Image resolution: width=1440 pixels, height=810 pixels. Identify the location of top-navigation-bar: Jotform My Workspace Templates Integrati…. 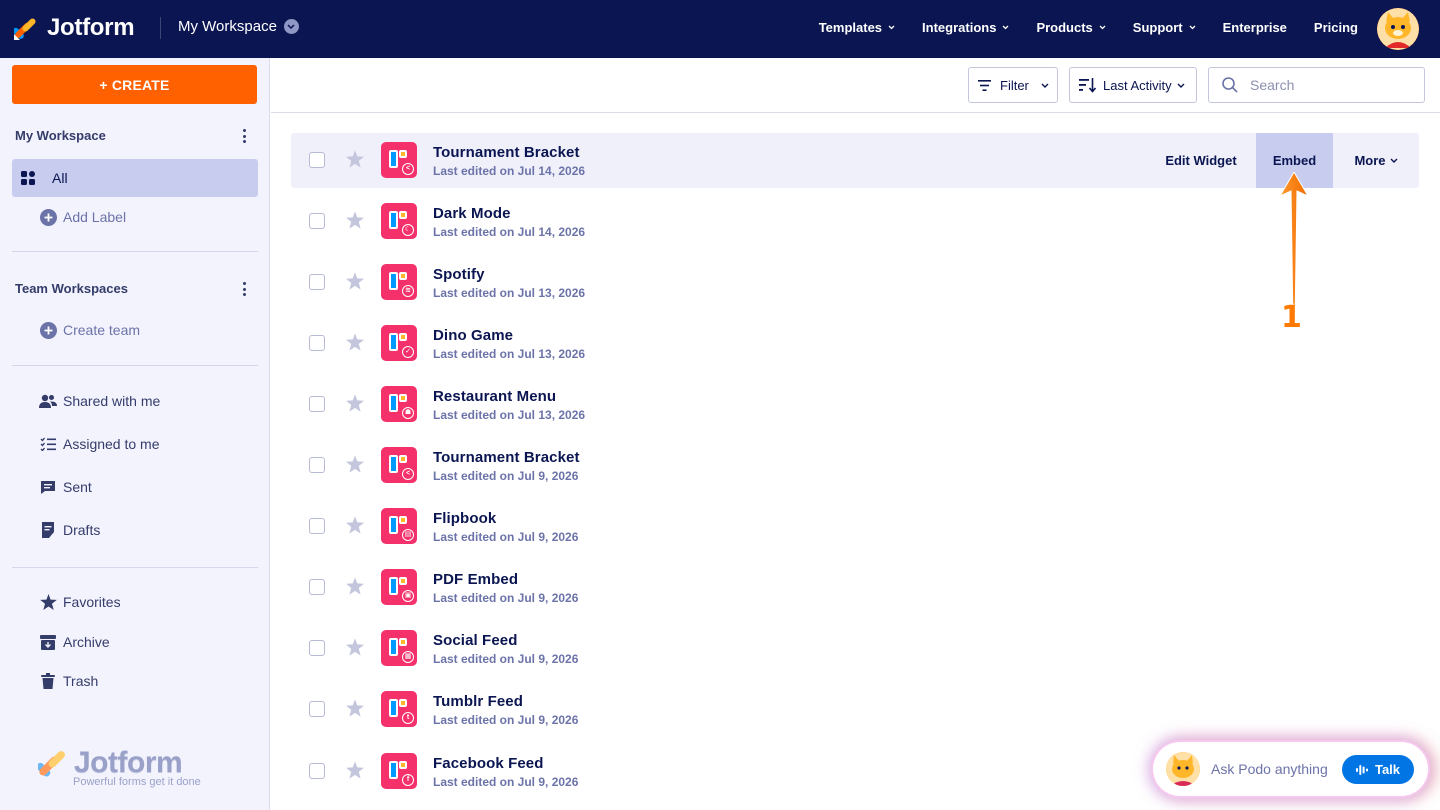
(720, 29).